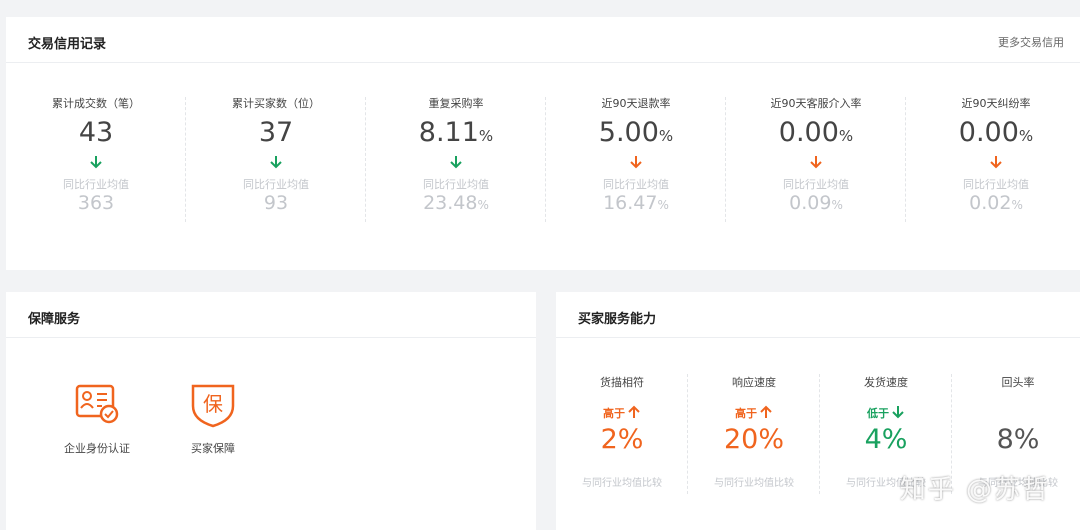 This screenshot has width=1080, height=530. What do you see at coordinates (67, 44) in the screenshot?
I see `credit-card-title: 交易信用记录` at bounding box center [67, 44].